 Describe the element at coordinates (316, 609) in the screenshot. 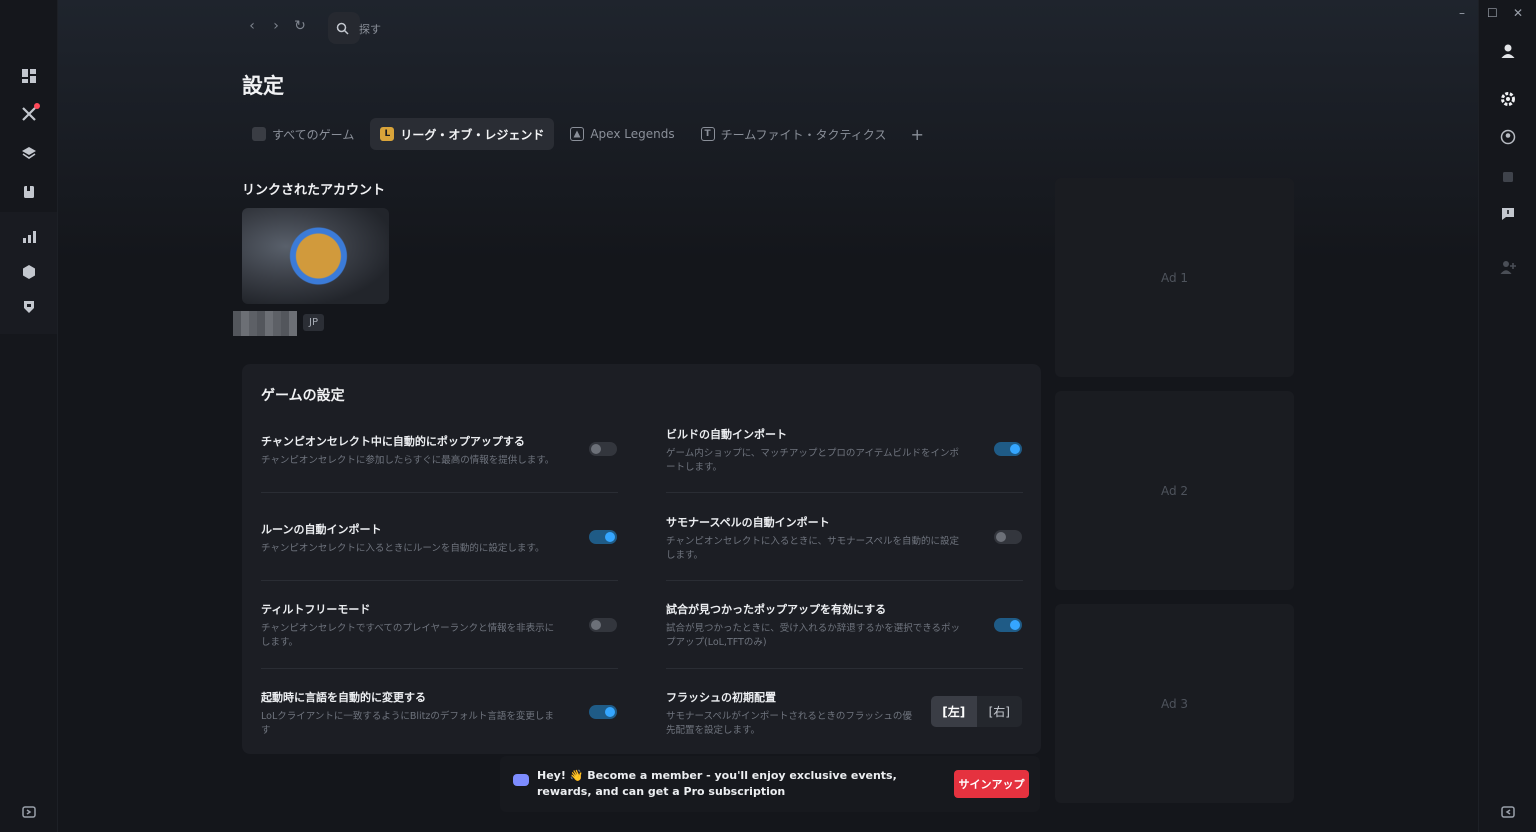

I see `setting-title: ティルトフリーモード` at that location.